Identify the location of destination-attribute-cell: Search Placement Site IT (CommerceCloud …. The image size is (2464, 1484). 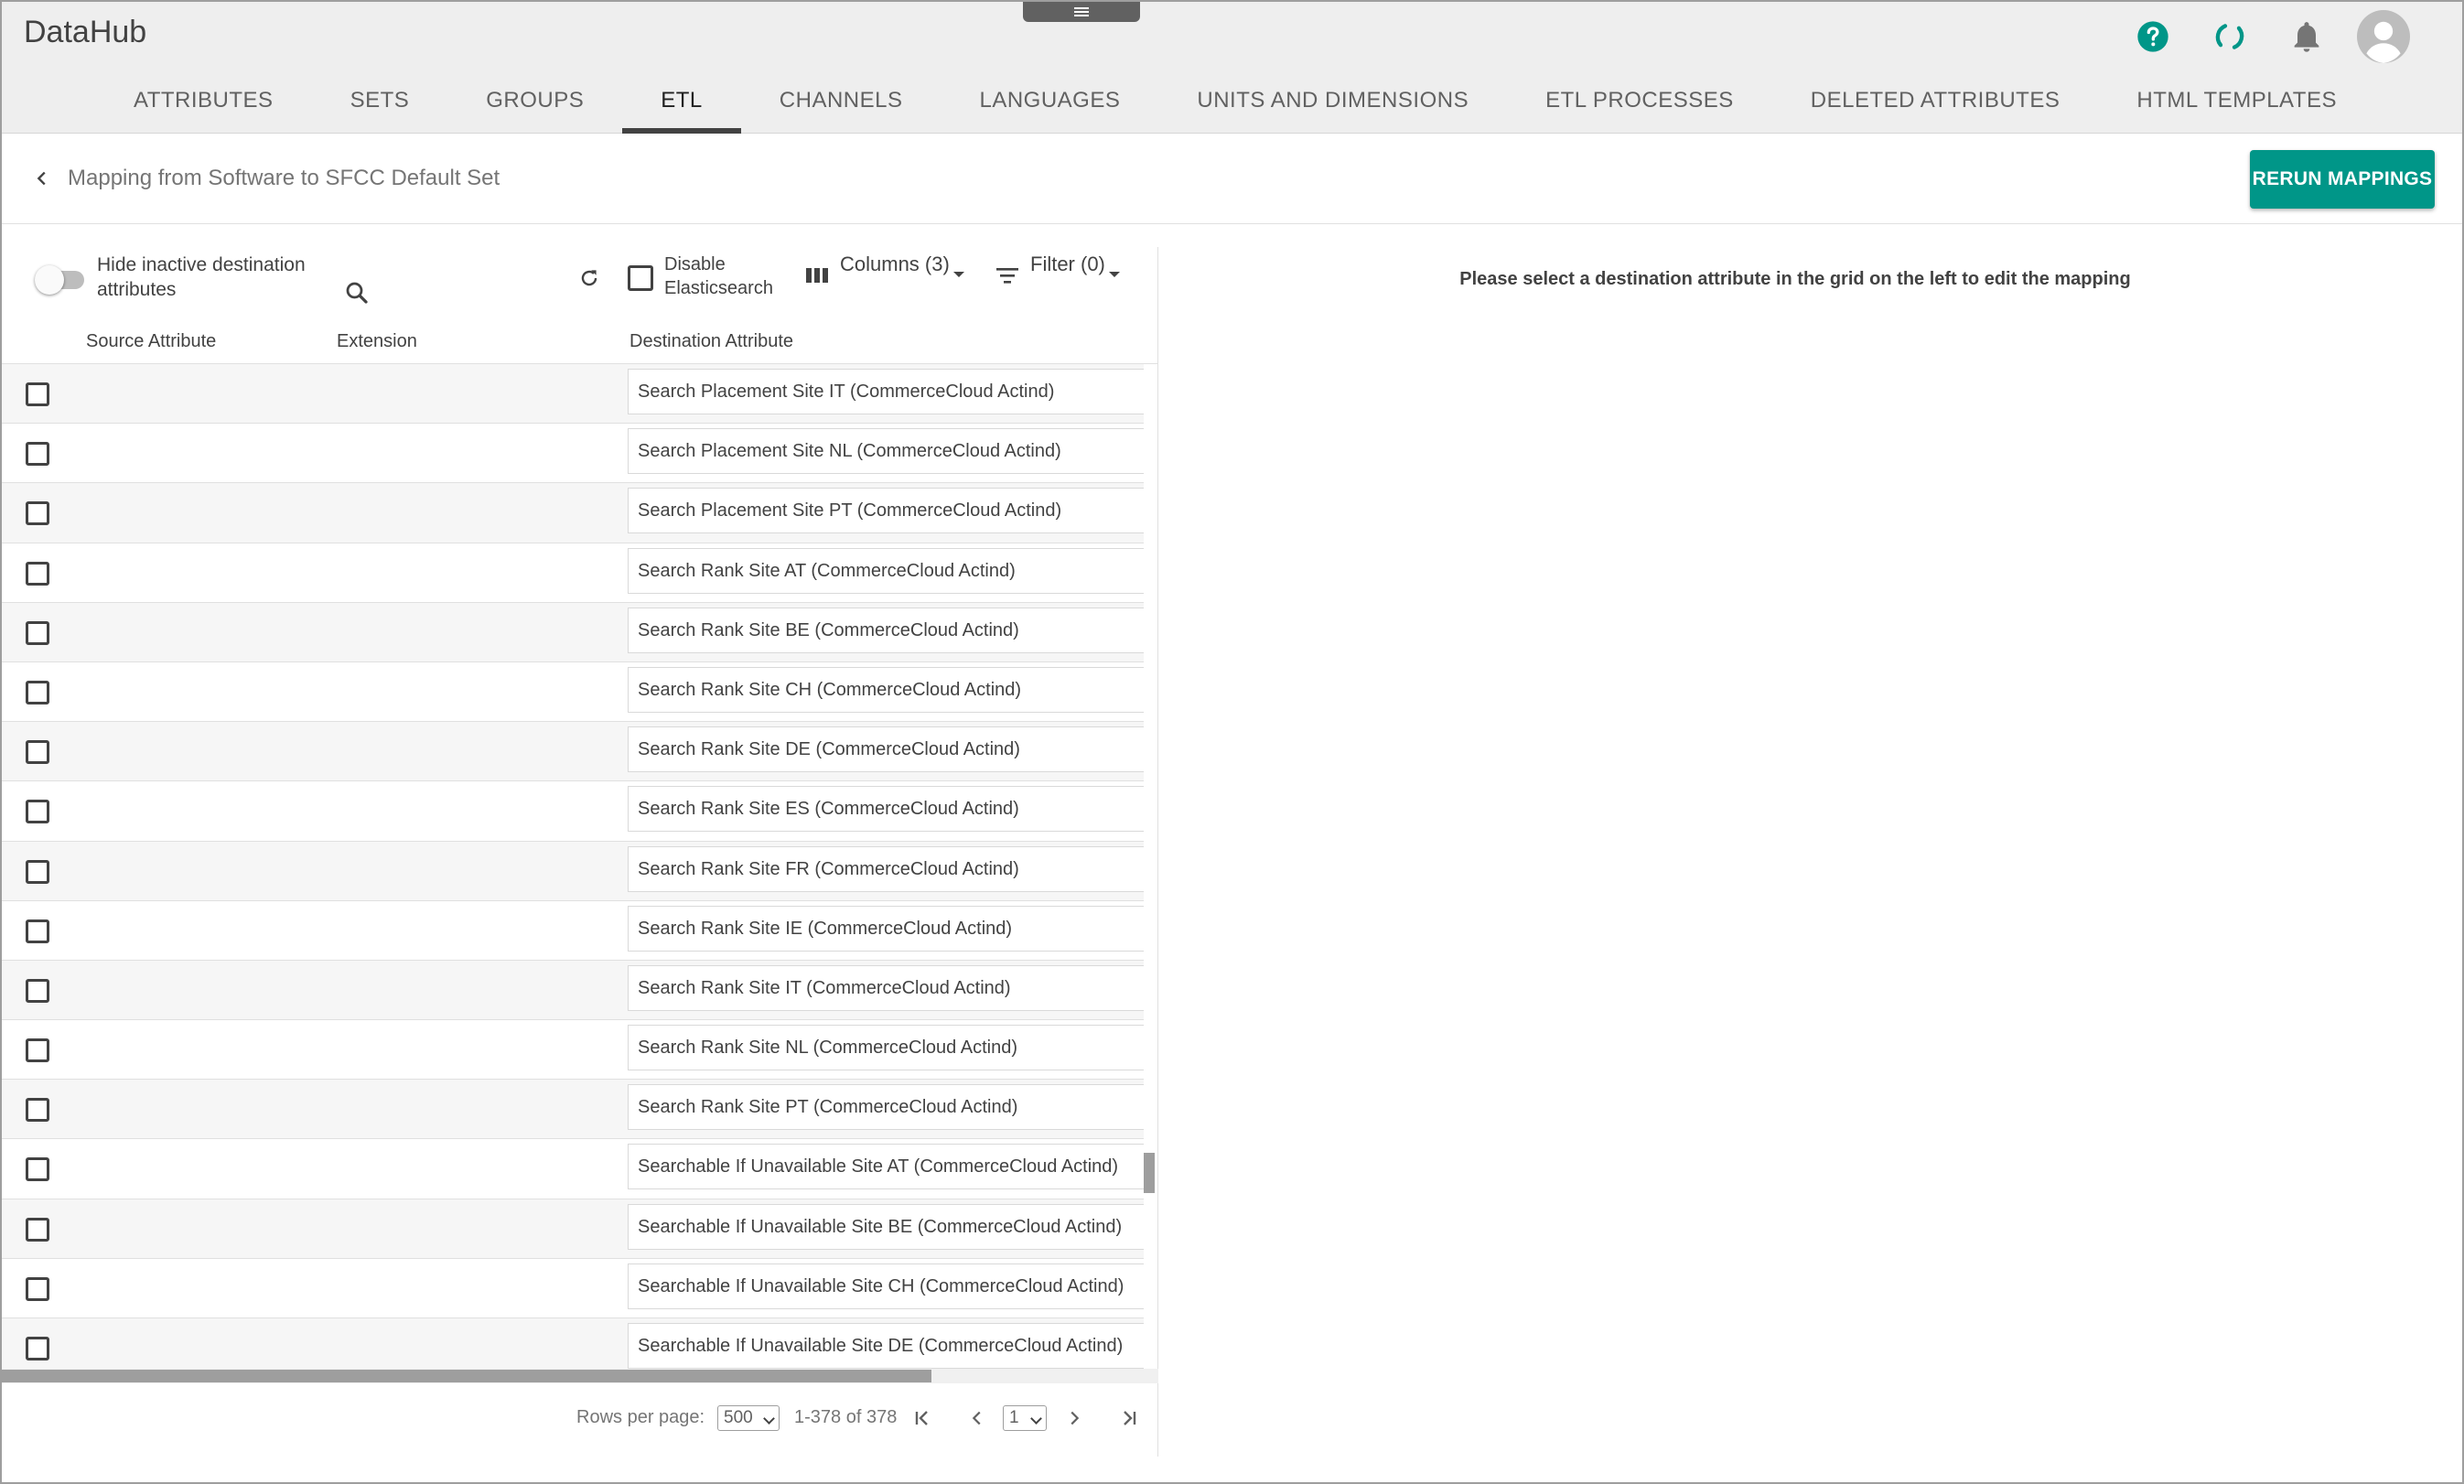
(886, 391).